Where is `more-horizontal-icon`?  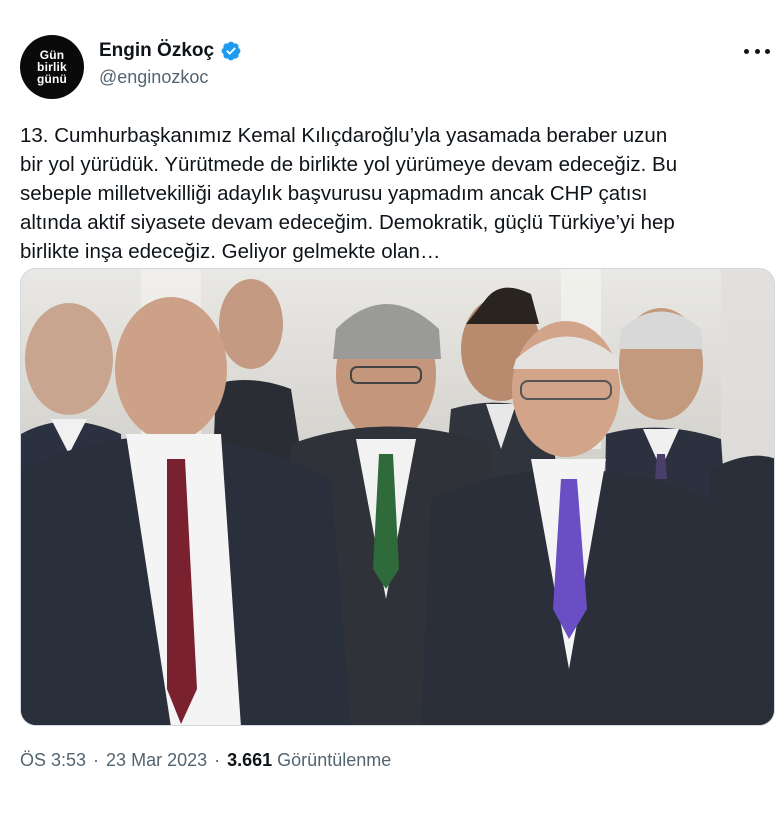
more-horizontal-icon is located at coordinates (757, 51).